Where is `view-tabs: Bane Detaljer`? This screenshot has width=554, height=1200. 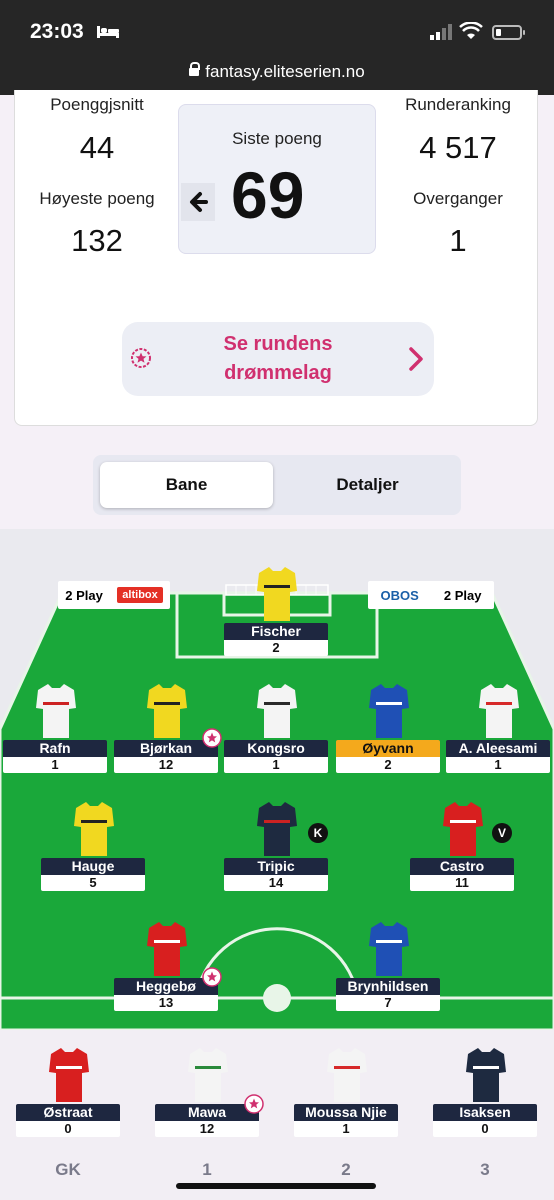
view-tabs: Bane Detaljer is located at coordinates (277, 485).